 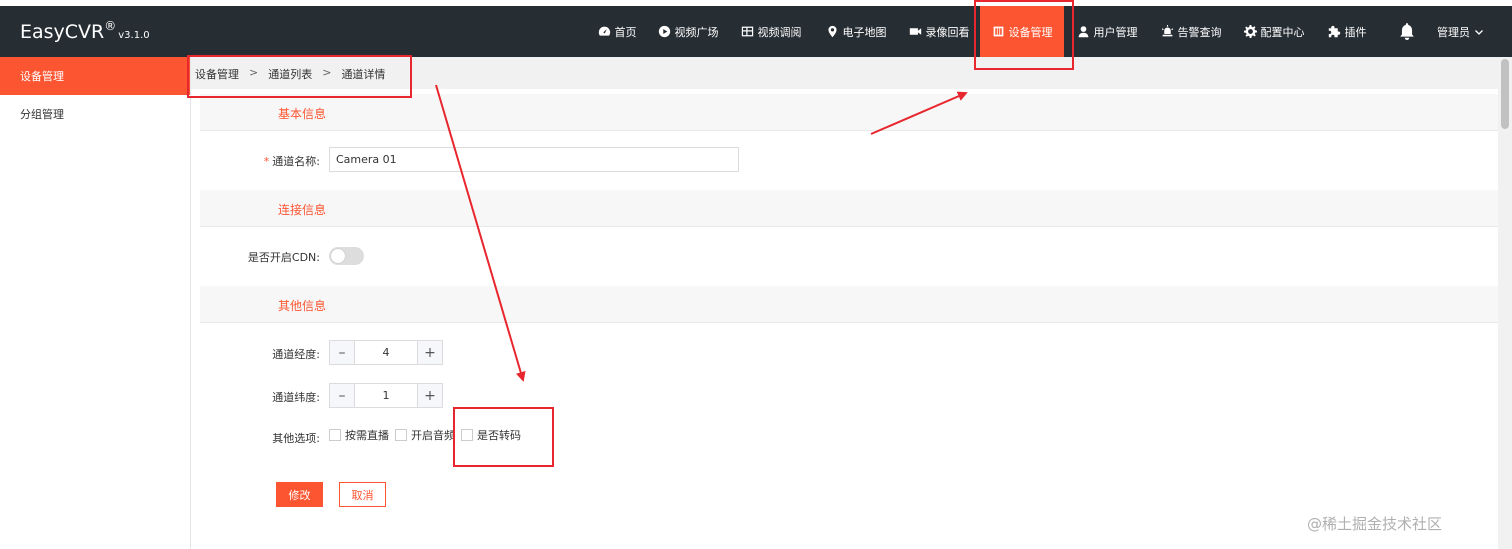 I want to click on nav-plugins: 插件, so click(x=1347, y=31).